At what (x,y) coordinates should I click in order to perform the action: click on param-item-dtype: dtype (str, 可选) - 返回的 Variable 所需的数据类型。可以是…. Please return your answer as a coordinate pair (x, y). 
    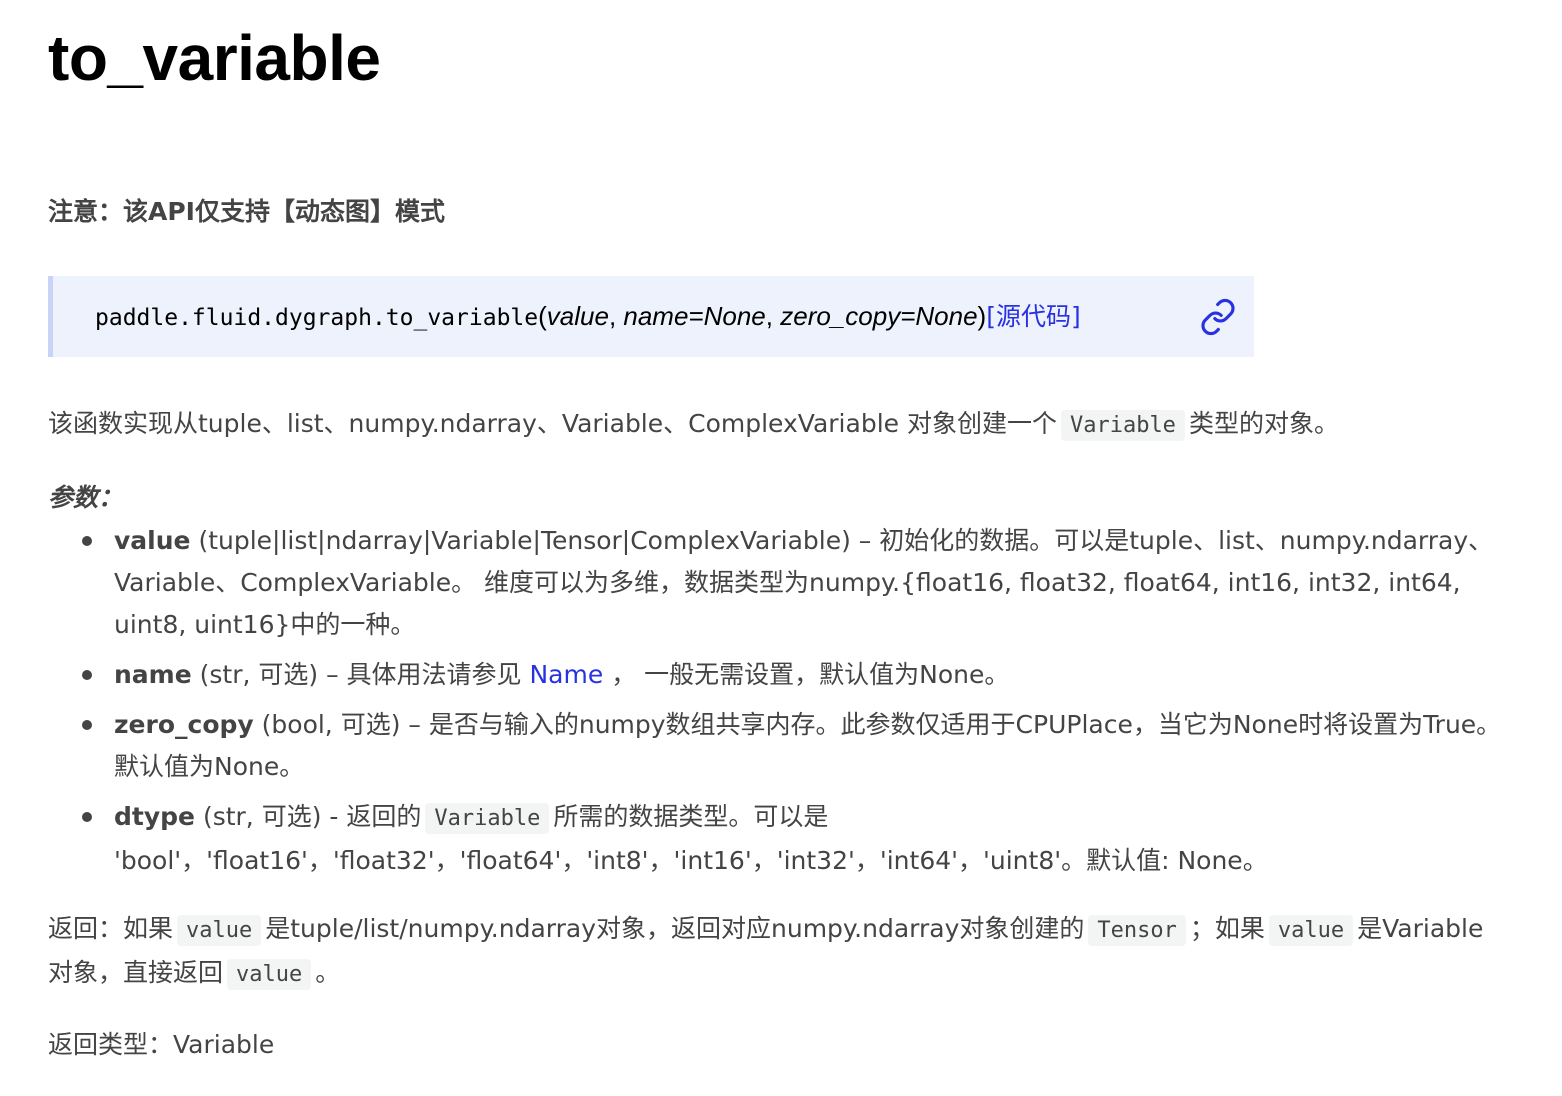
    Looking at the image, I should click on (803, 839).